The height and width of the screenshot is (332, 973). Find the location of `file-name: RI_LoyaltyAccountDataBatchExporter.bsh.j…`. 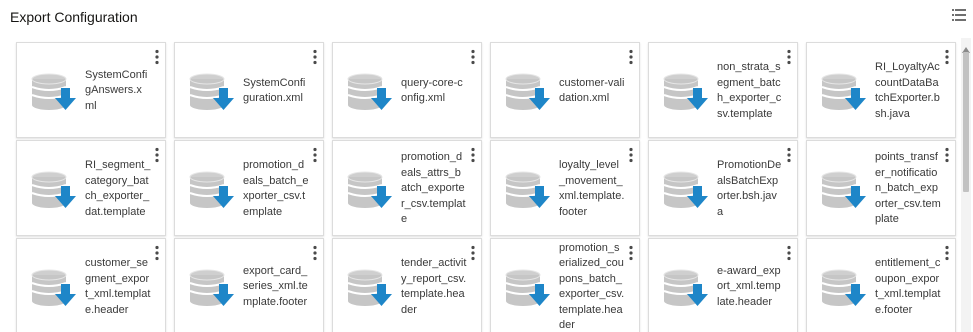

file-name: RI_LoyaltyAccountDataBatchExporter.bsh.j… is located at coordinates (907, 90).